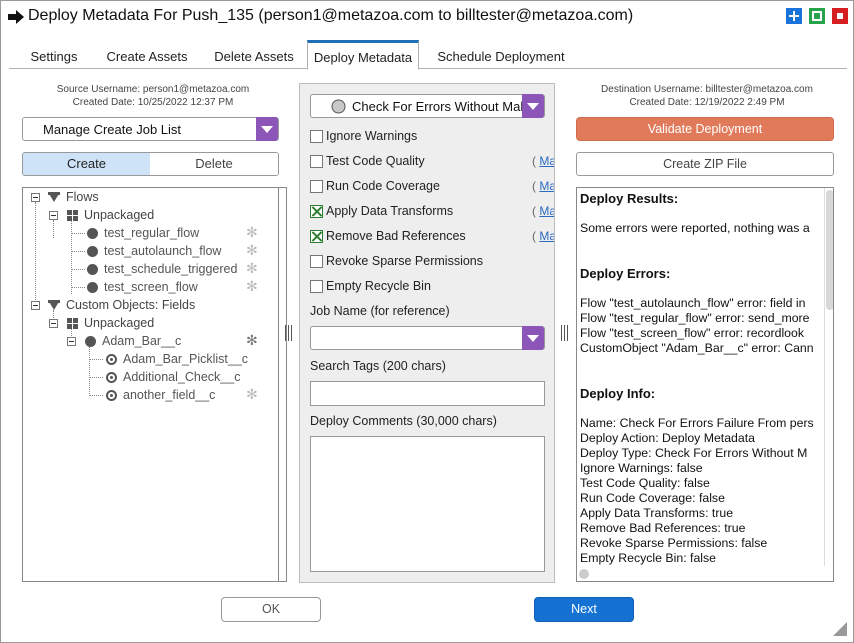  Describe the element at coordinates (112, 129) in the screenshot. I see `job-list-value: Manage Create Job List` at that location.